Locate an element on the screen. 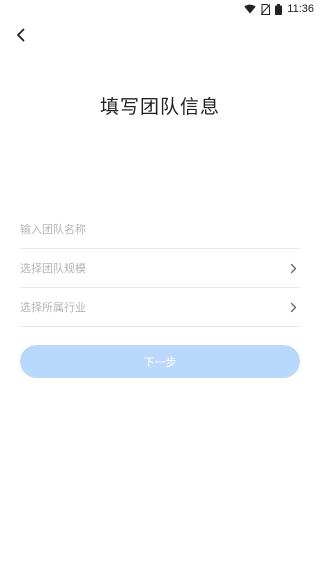 The width and height of the screenshot is (320, 569). team-name-row is located at coordinates (160, 229).